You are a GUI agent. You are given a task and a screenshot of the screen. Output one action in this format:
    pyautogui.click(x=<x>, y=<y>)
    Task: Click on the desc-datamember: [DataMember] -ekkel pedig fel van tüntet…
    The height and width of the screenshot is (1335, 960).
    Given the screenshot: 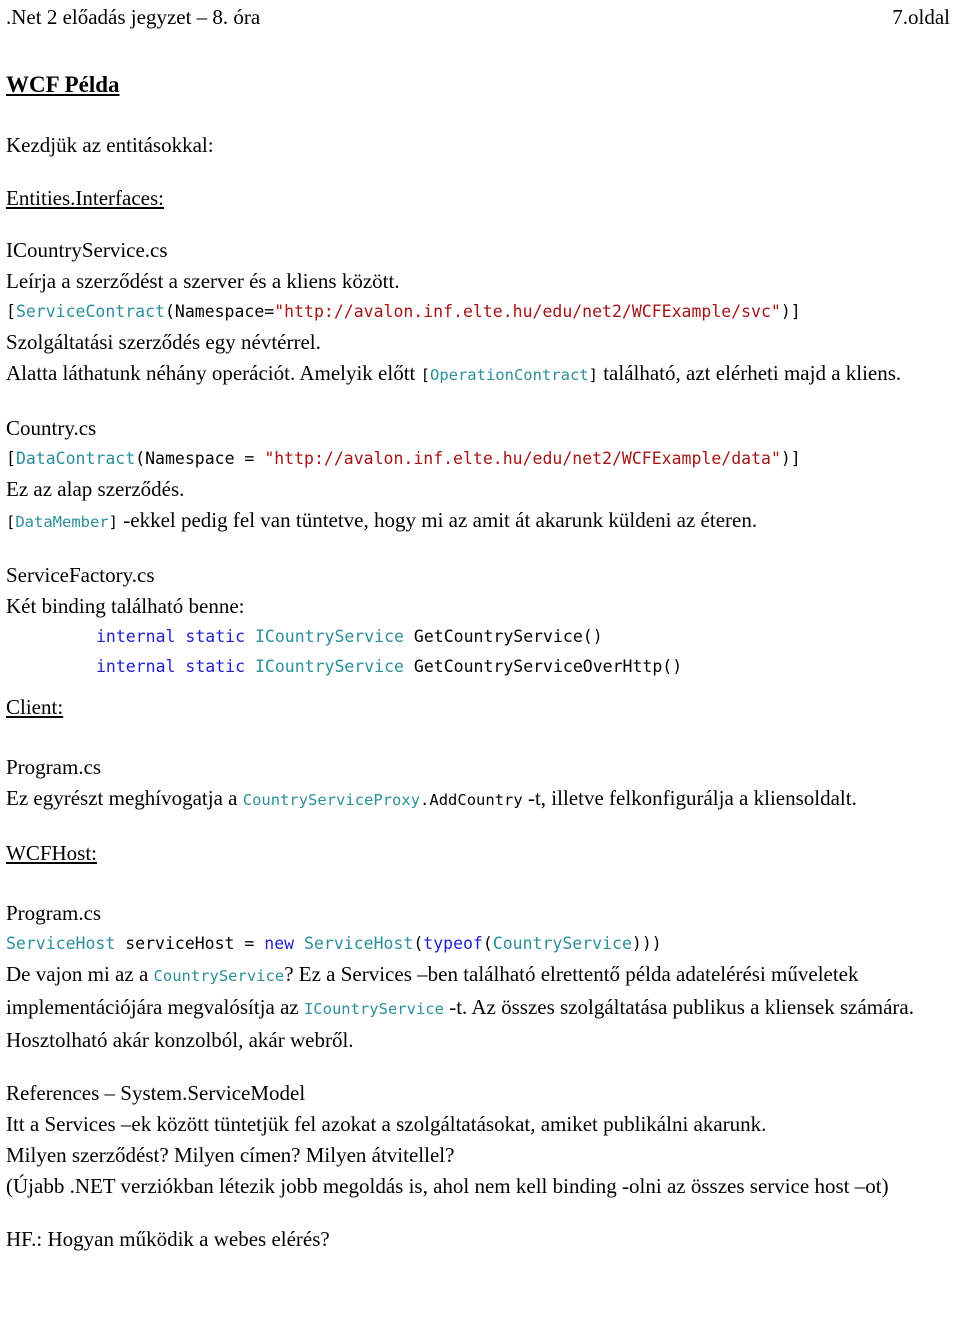 What is the action you would take?
    pyautogui.click(x=480, y=521)
    